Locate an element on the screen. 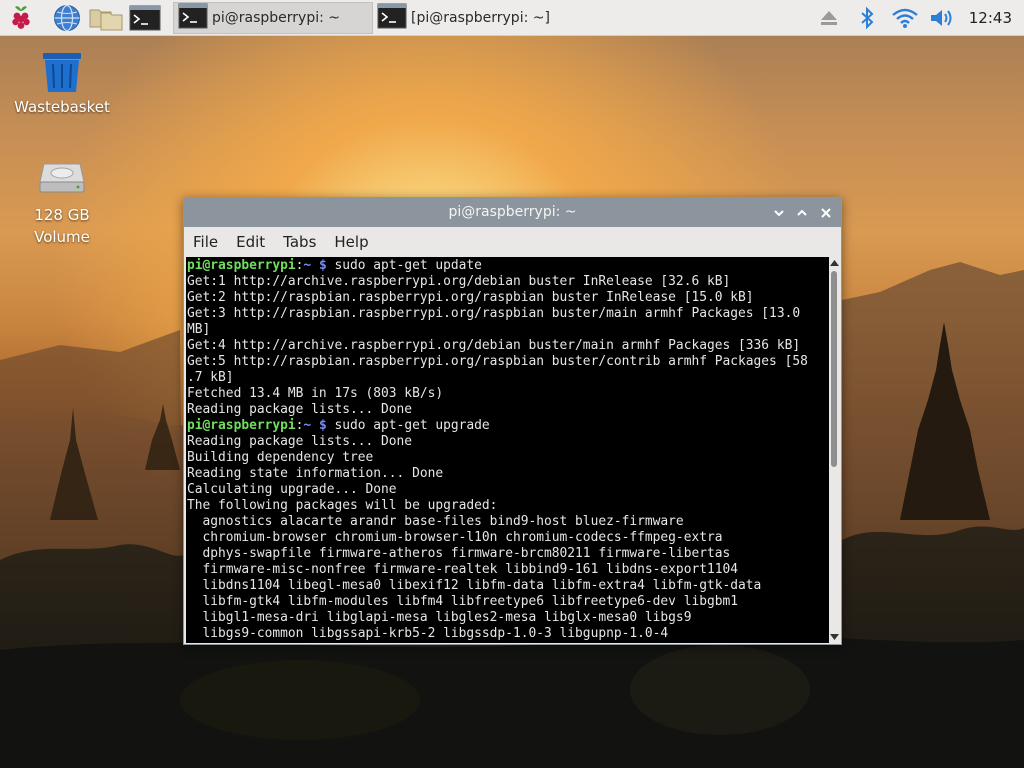  desktop-icon-label: 128 GB is located at coordinates (62, 215).